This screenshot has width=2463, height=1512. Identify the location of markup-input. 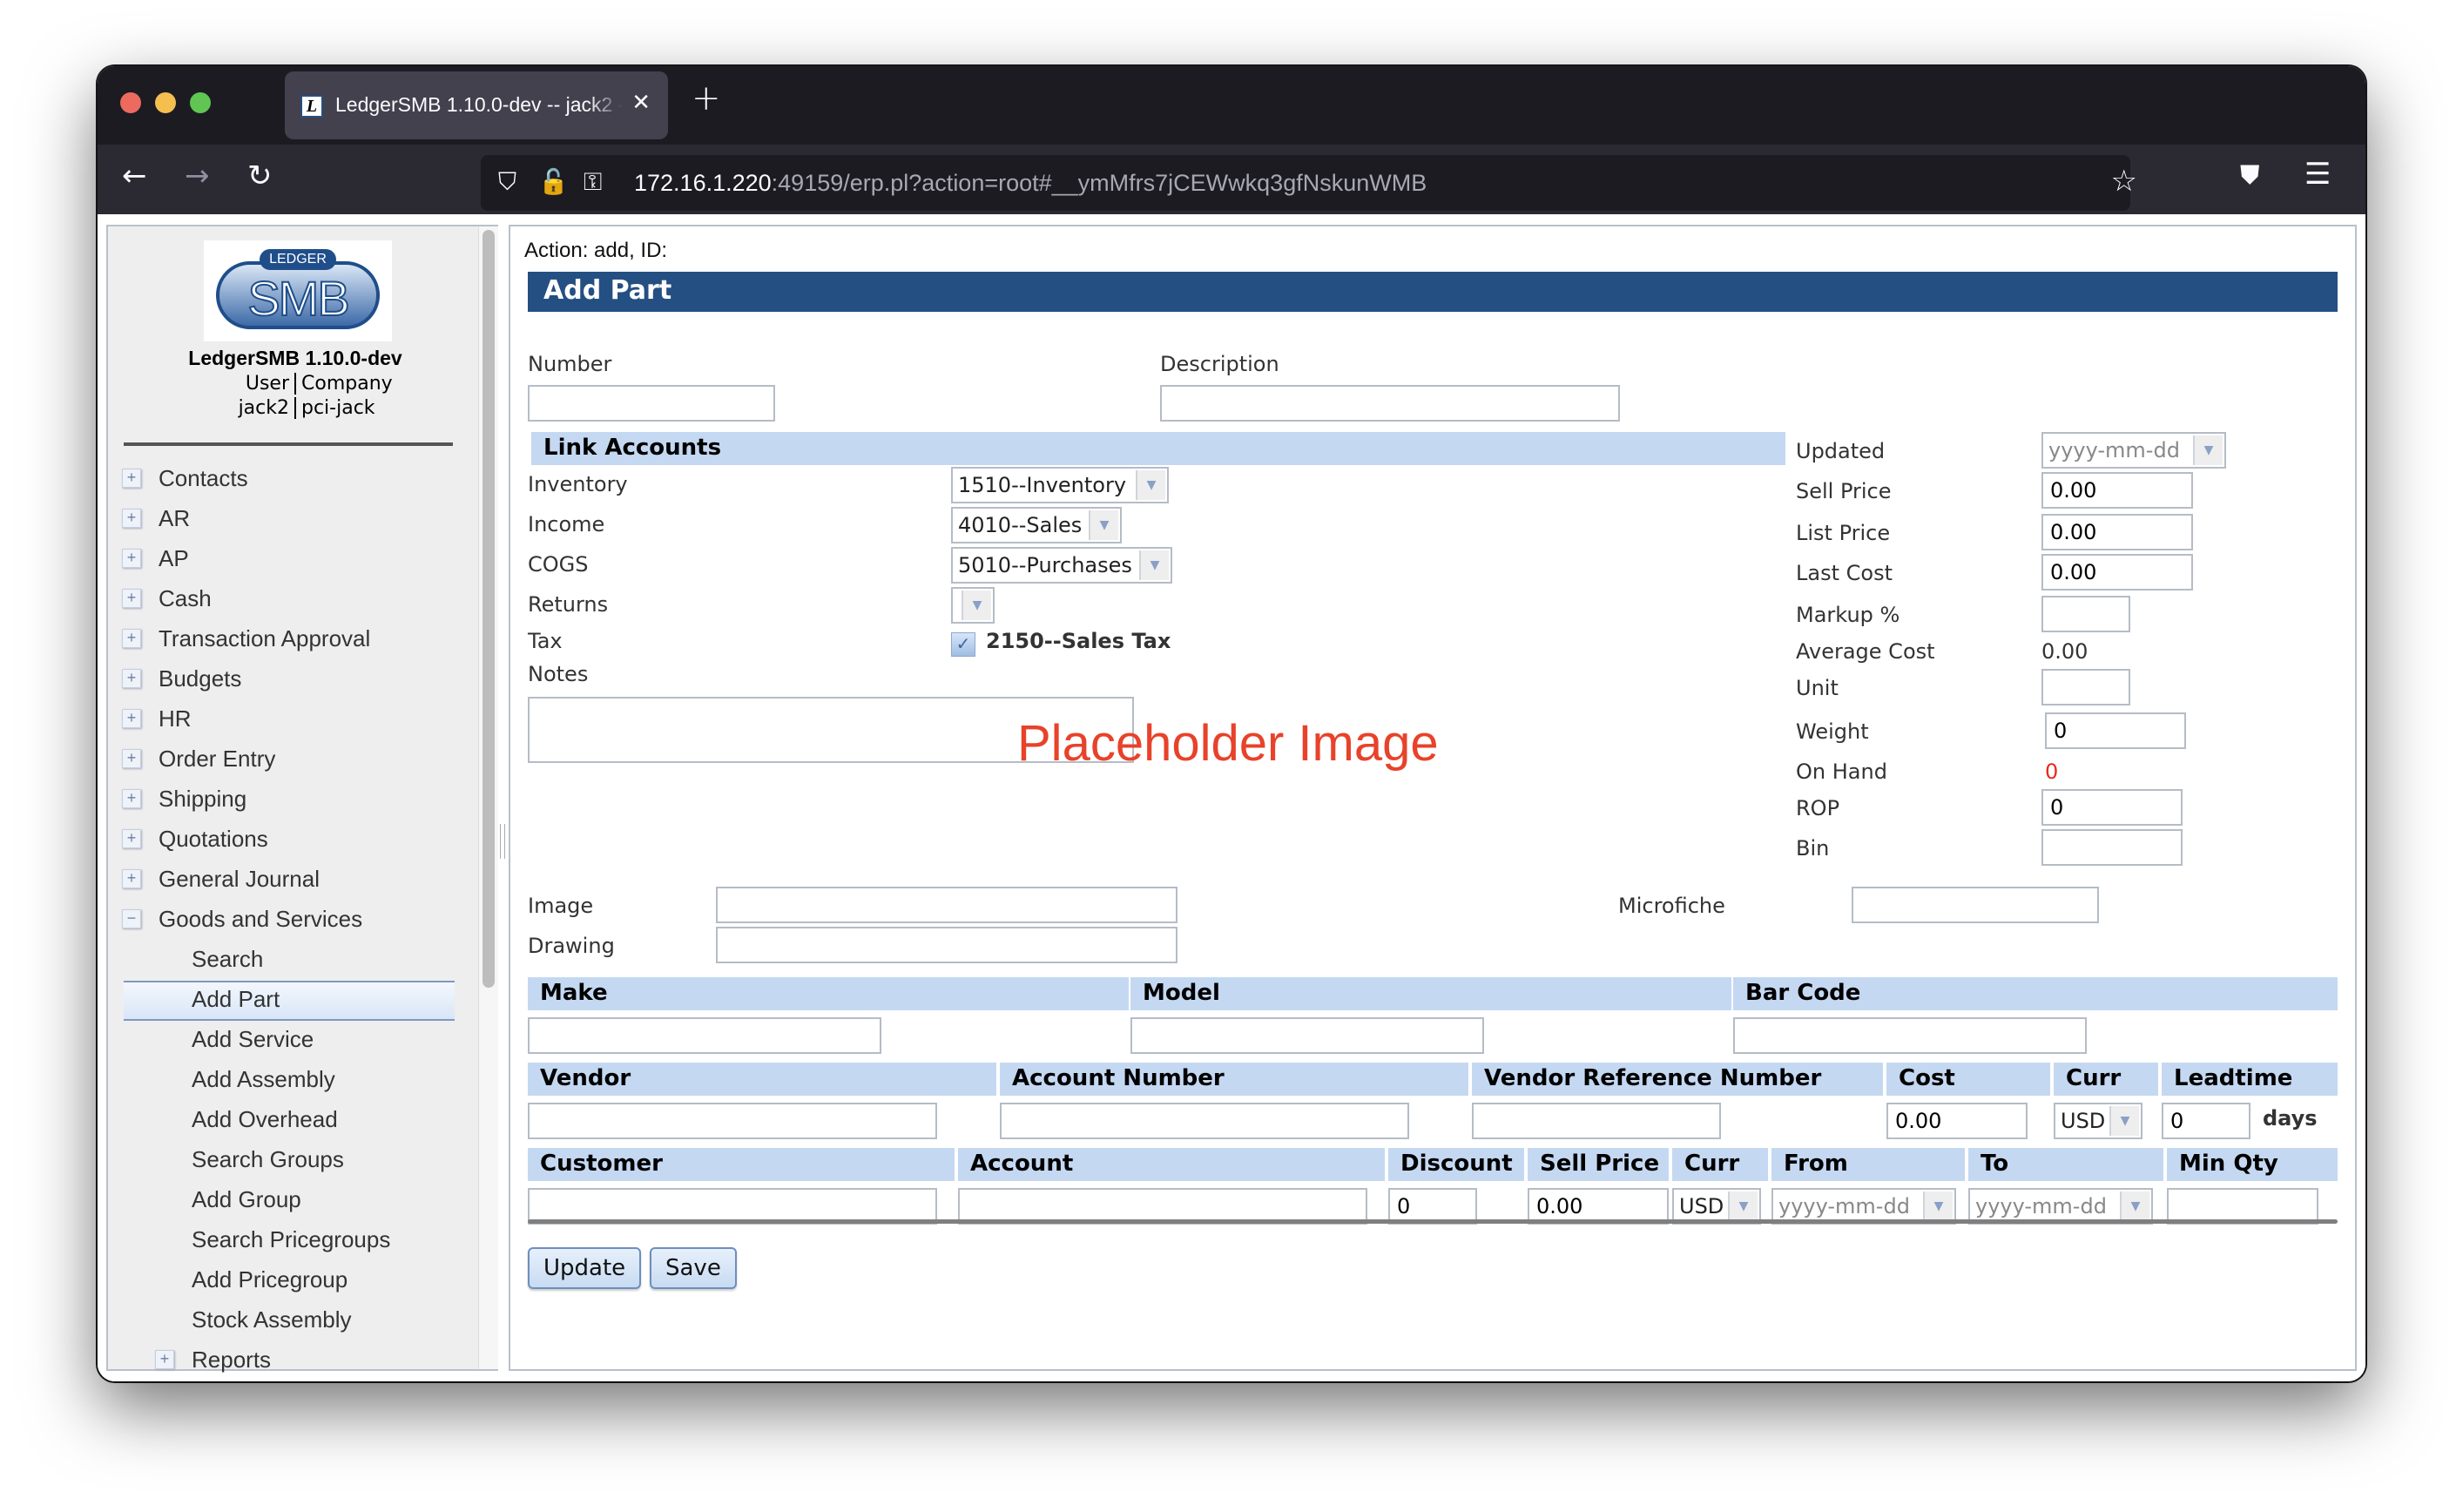
(2085, 614).